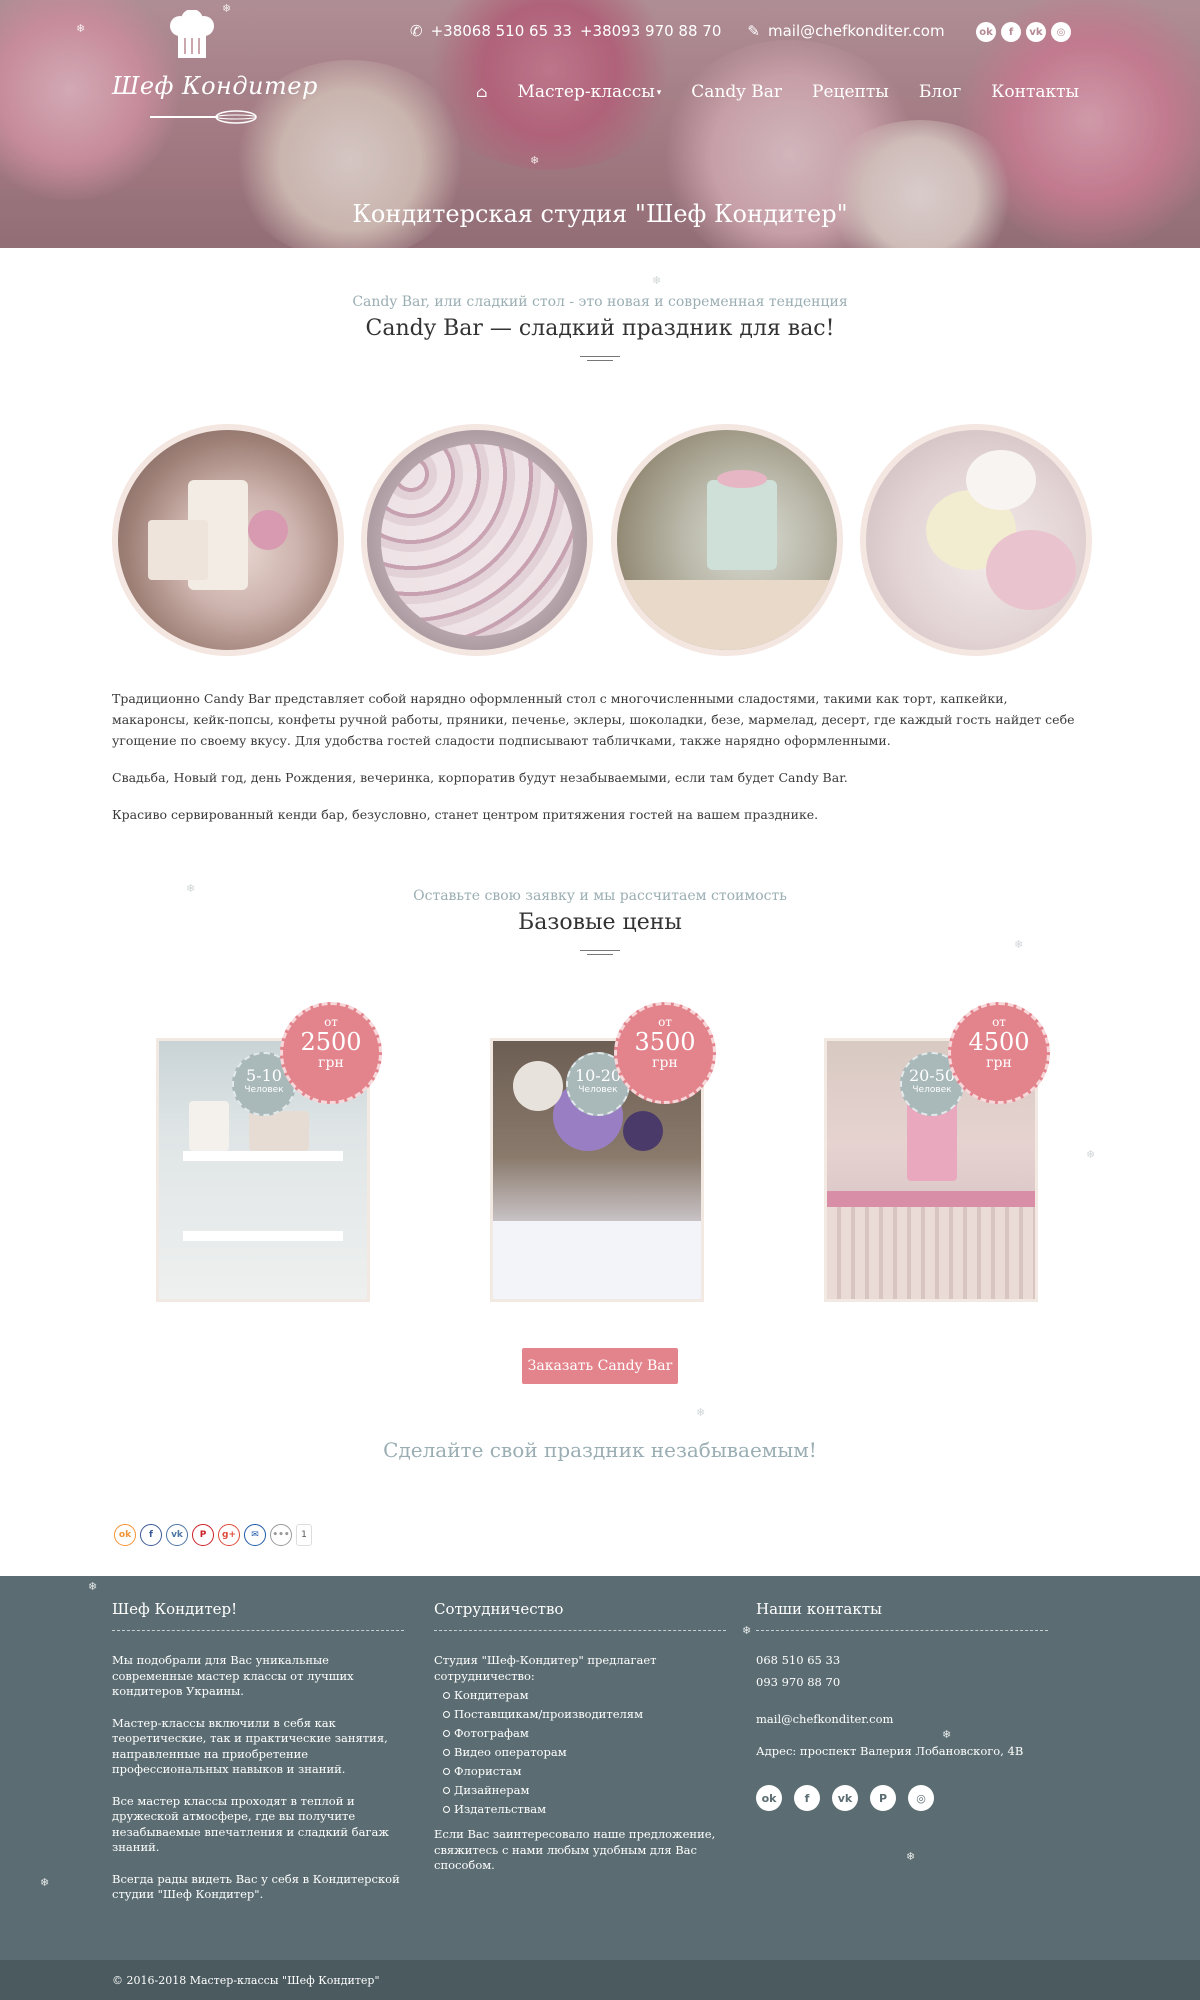 The image size is (1200, 2000). What do you see at coordinates (264, 1090) in the screenshot?
I see `people-unit: Человек` at bounding box center [264, 1090].